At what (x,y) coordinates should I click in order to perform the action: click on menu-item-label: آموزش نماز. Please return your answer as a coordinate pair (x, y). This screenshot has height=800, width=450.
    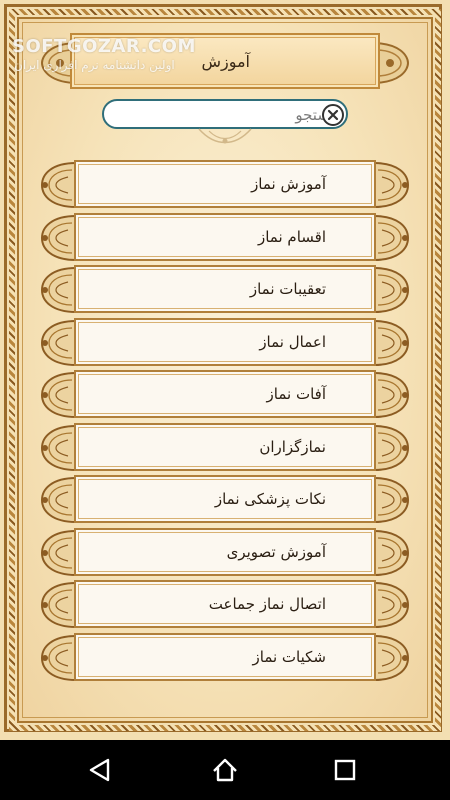
    Looking at the image, I should click on (288, 184).